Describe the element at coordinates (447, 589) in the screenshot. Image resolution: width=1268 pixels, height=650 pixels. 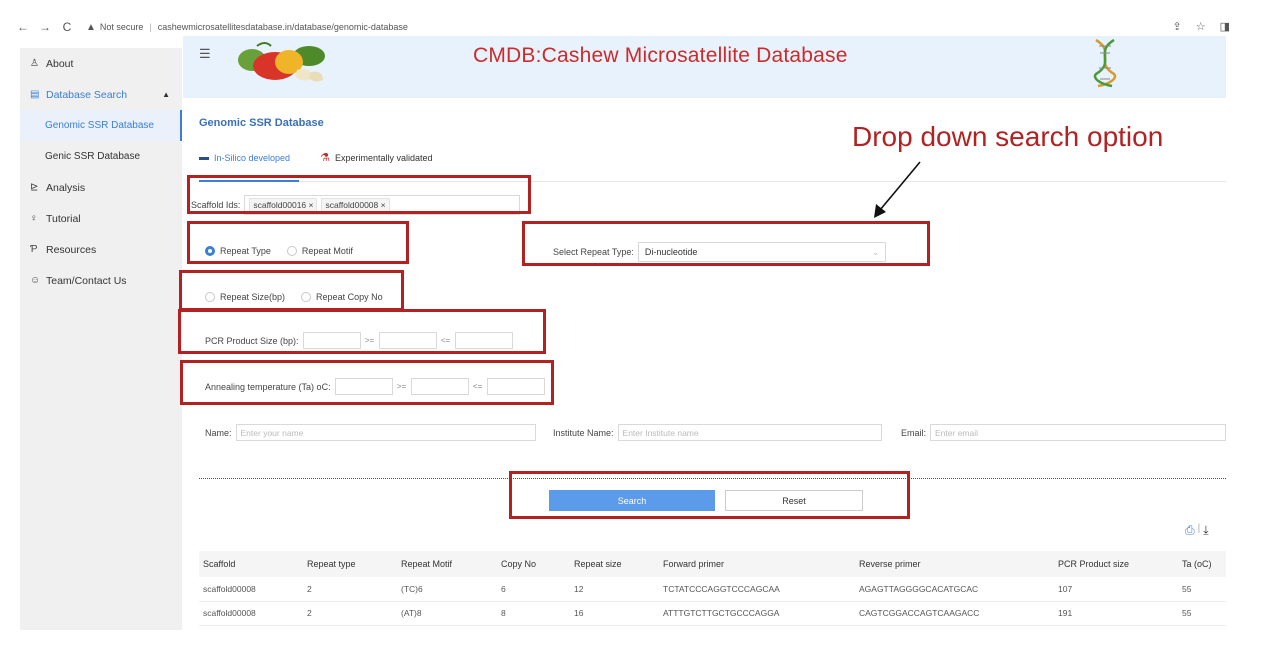
I see `table-cell: (TC)6` at that location.